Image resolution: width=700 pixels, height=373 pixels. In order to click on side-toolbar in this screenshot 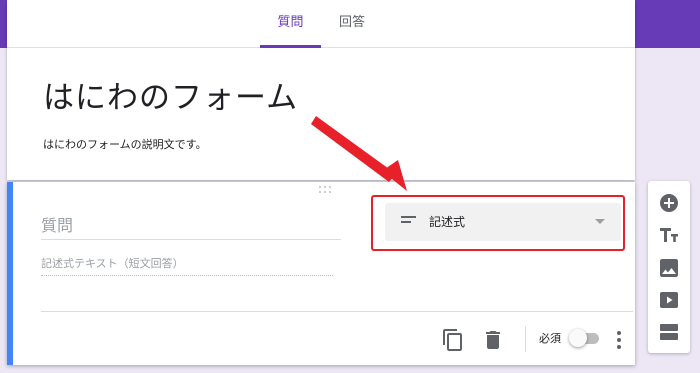, I will do `click(669, 267)`.